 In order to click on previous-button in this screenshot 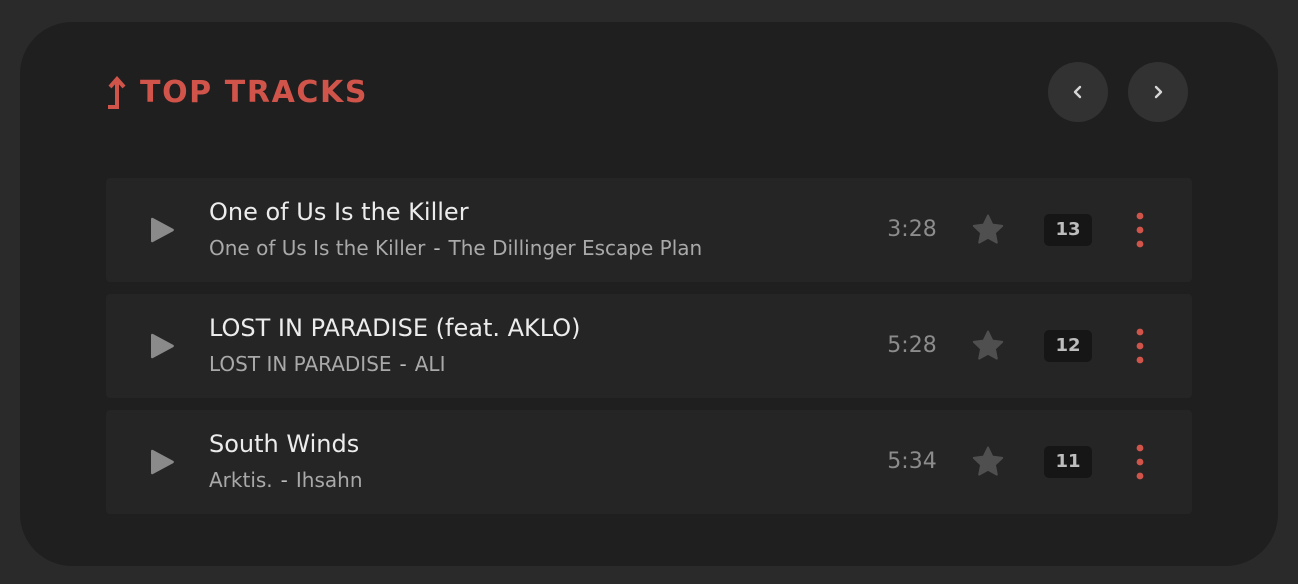, I will do `click(1078, 92)`.